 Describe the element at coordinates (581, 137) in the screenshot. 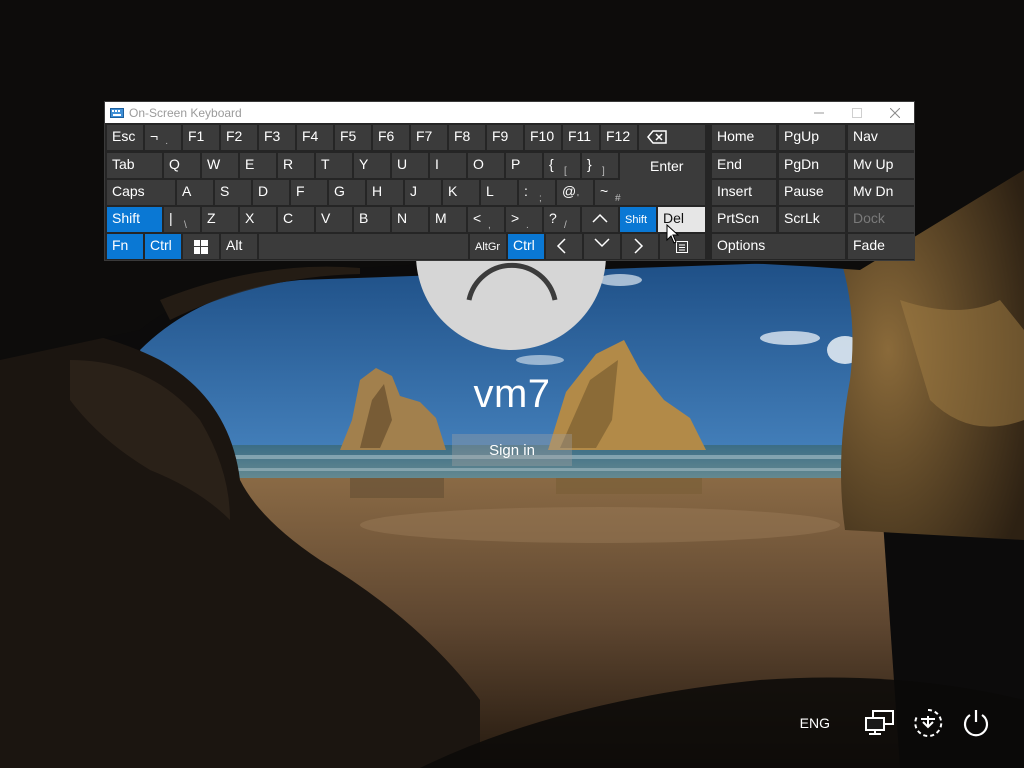

I see `key-f11: F11` at that location.